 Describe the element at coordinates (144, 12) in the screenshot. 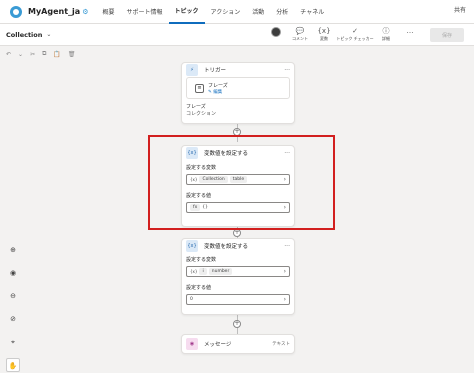

I see `nav-knowledge: サポート情報` at that location.